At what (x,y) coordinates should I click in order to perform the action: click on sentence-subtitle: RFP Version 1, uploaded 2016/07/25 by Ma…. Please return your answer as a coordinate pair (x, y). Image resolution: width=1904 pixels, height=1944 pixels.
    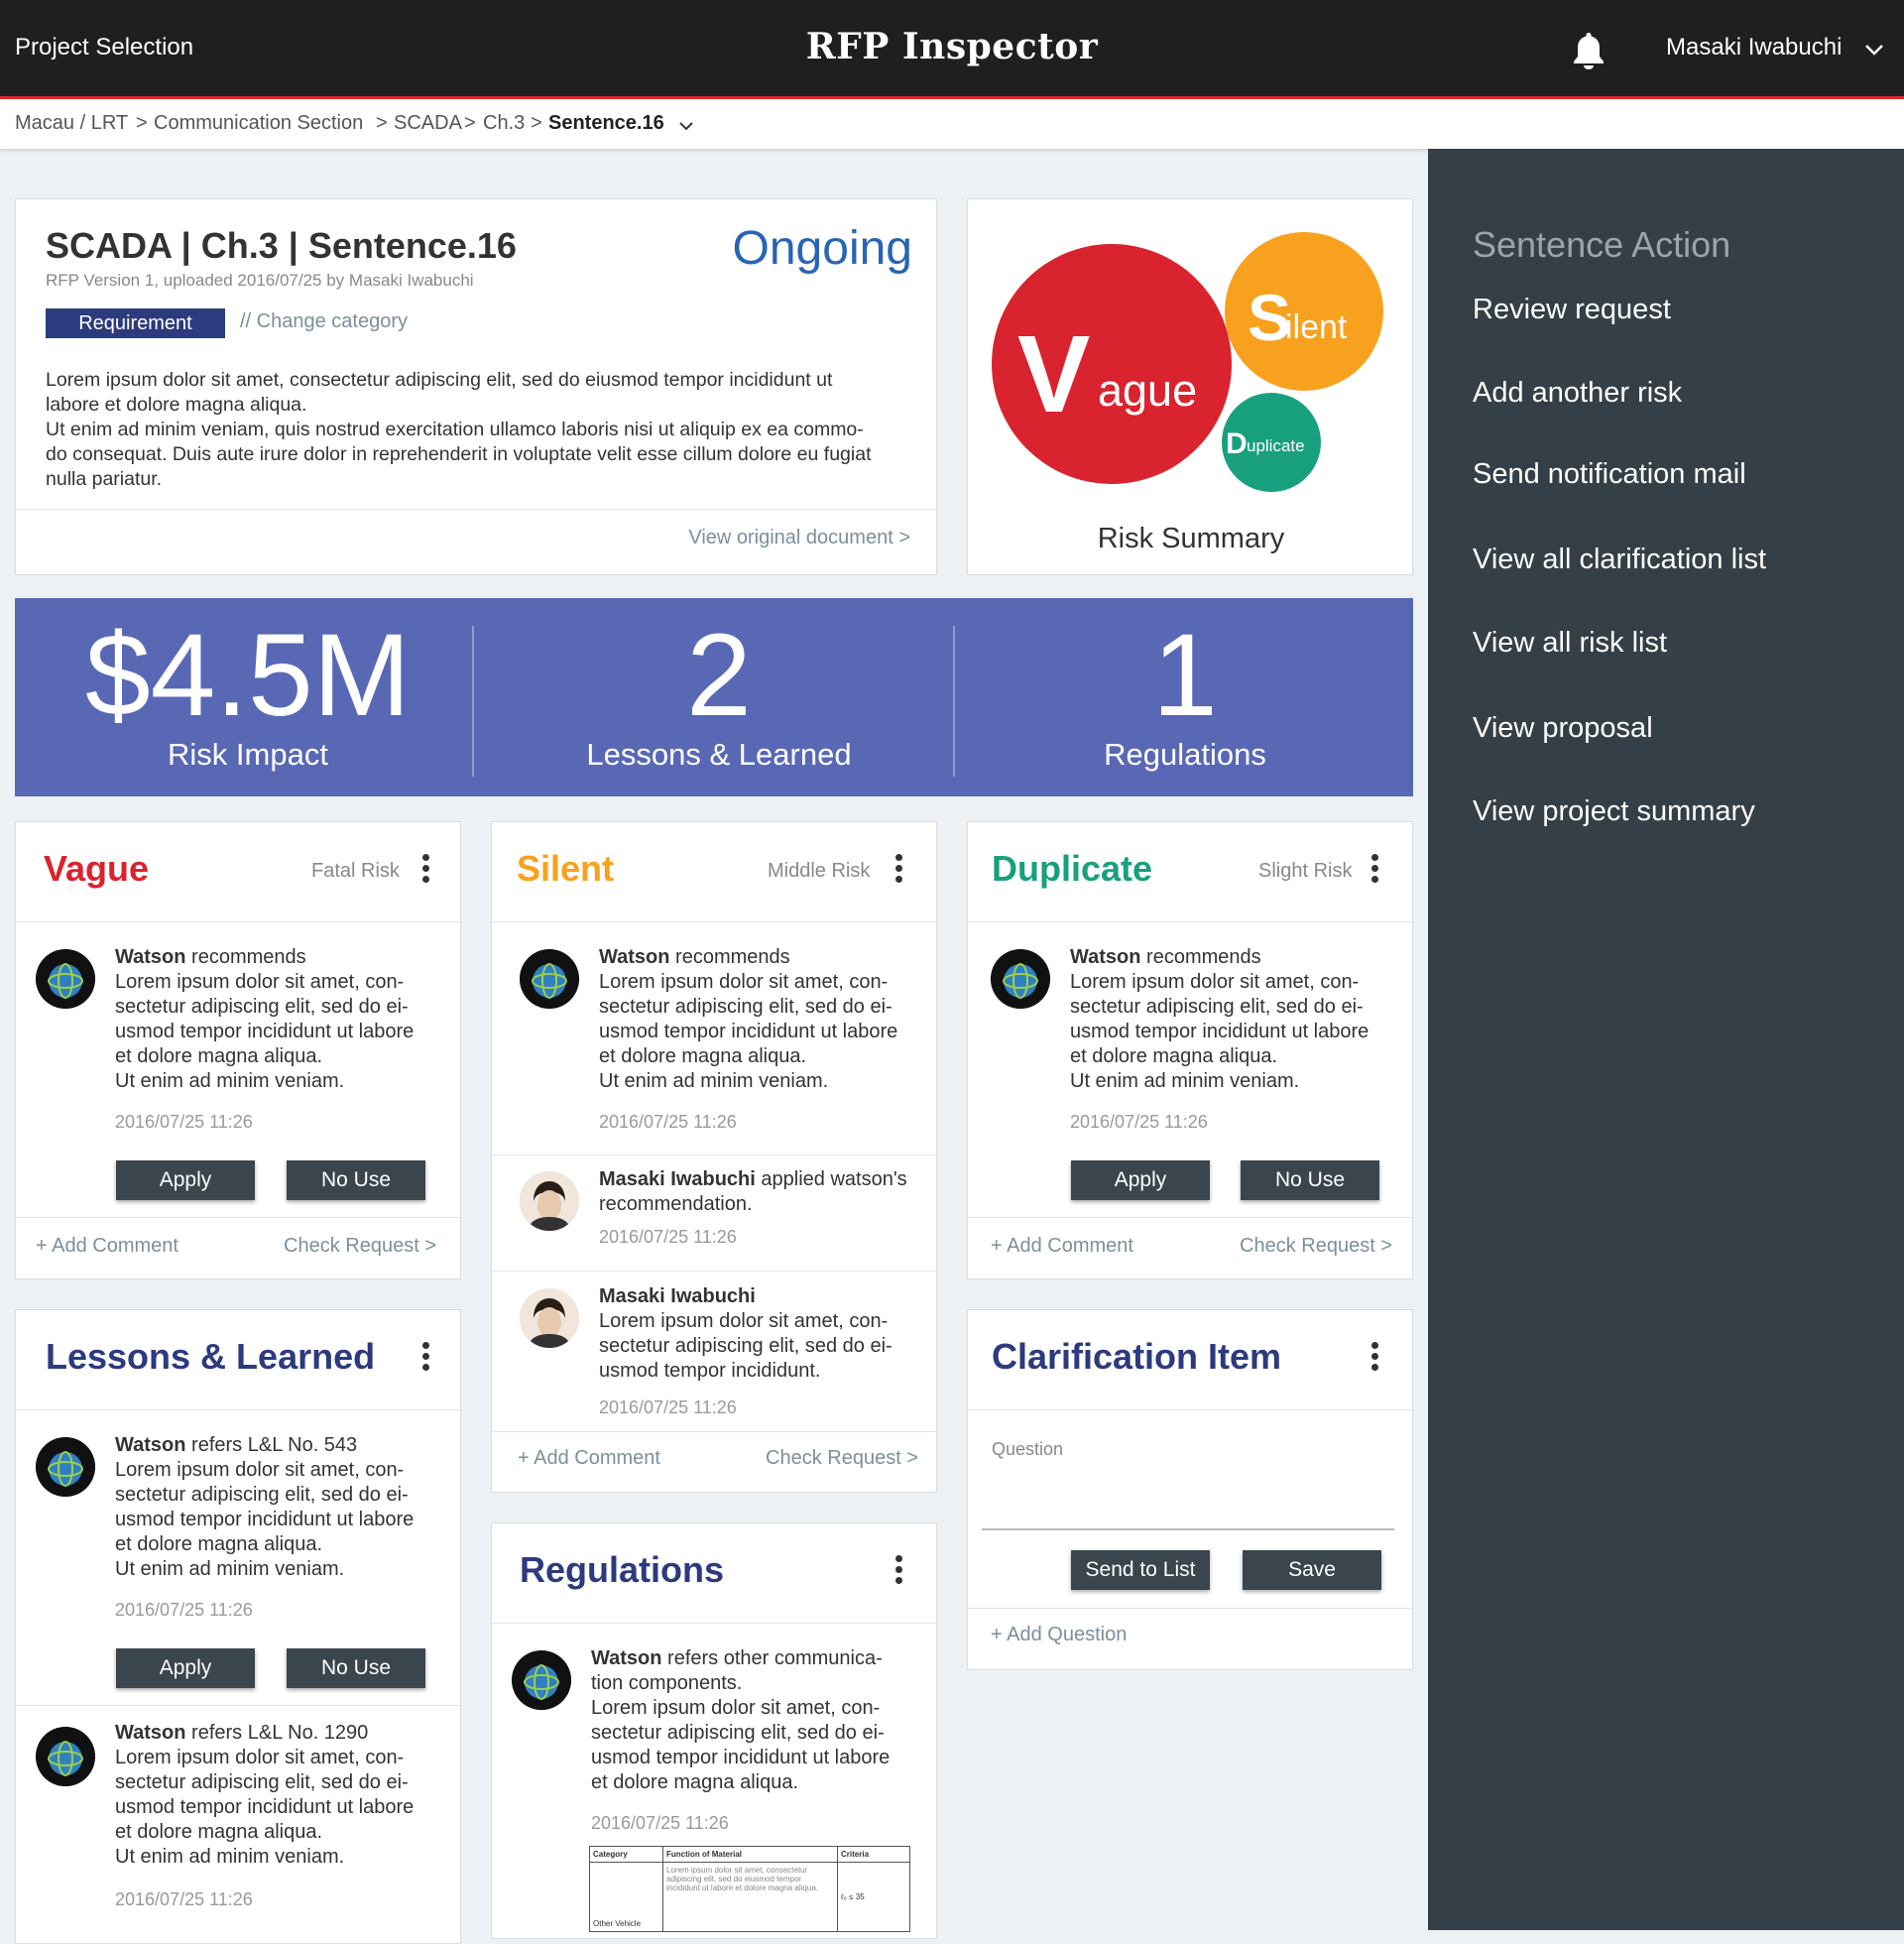
    Looking at the image, I should click on (260, 280).